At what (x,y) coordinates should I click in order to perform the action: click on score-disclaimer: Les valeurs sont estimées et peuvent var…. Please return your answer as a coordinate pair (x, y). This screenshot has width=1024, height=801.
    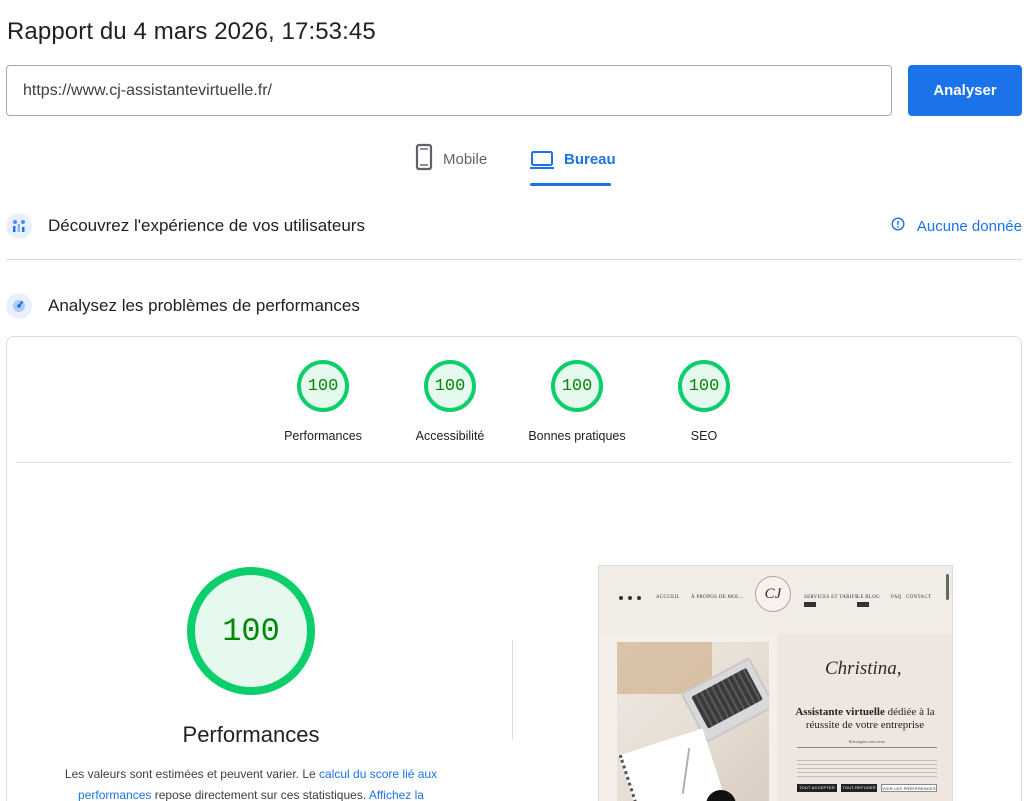
    Looking at the image, I should click on (251, 782).